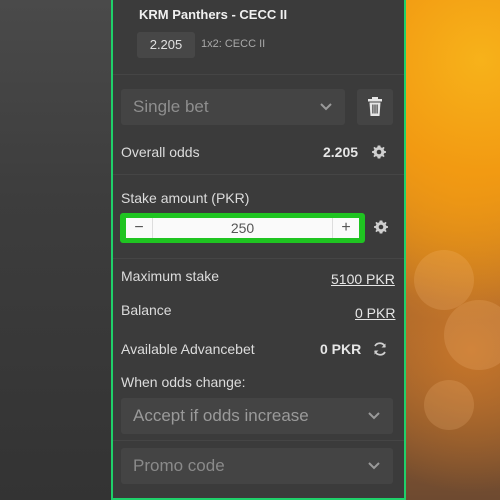  What do you see at coordinates (221, 415) in the screenshot?
I see `odds-change-selected: Accept if odds increase` at bounding box center [221, 415].